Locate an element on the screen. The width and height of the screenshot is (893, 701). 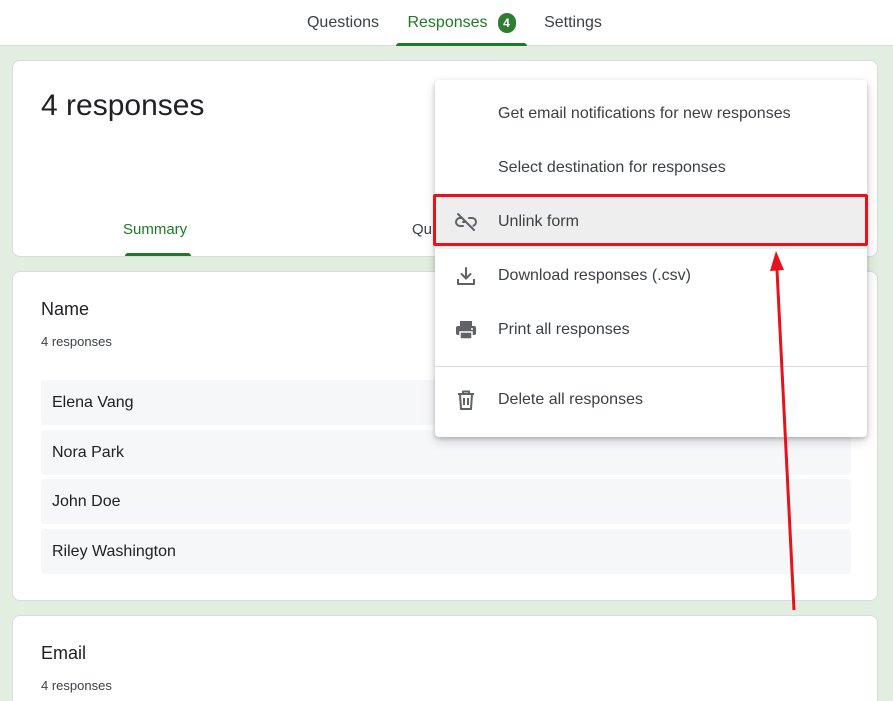
tab-settings-label: Settings is located at coordinates (573, 22).